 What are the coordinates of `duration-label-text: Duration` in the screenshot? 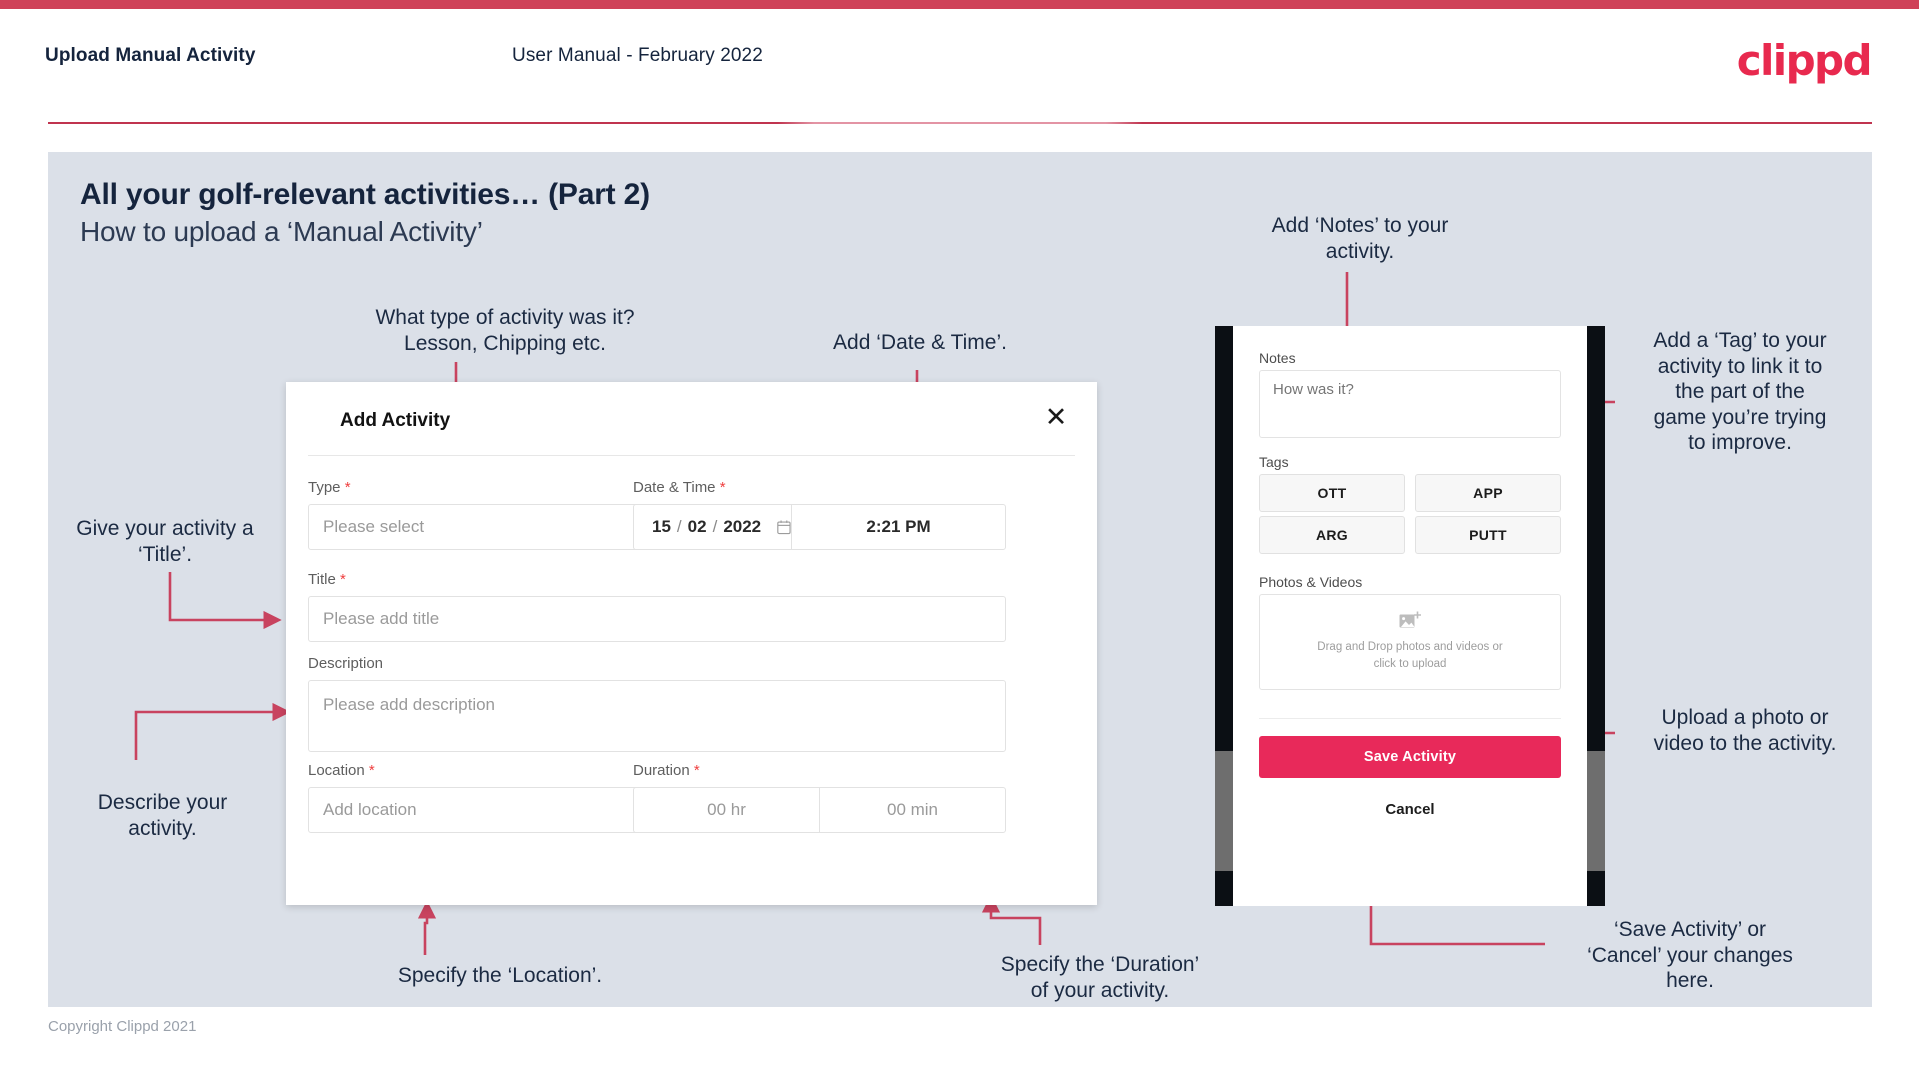 It's located at (661, 770).